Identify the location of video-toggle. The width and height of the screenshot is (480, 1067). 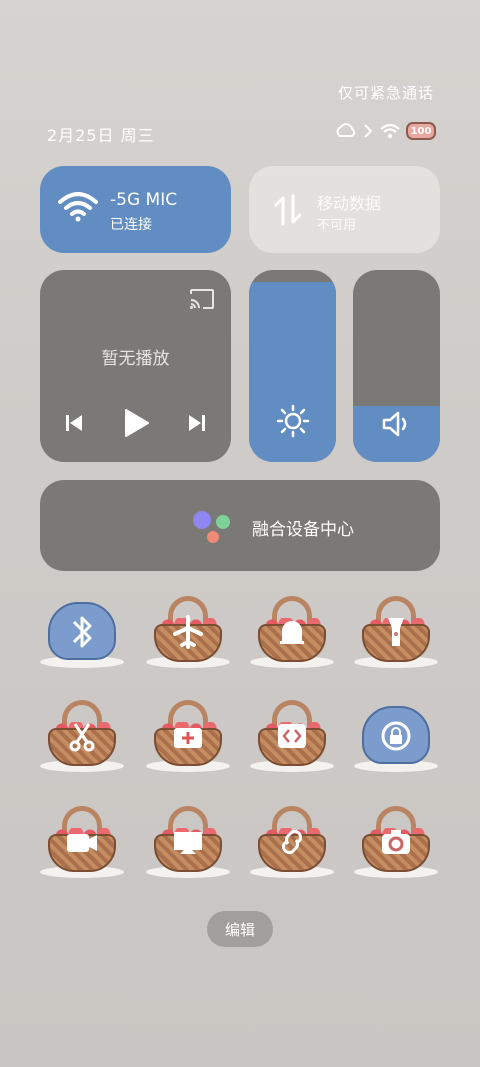
(82, 844).